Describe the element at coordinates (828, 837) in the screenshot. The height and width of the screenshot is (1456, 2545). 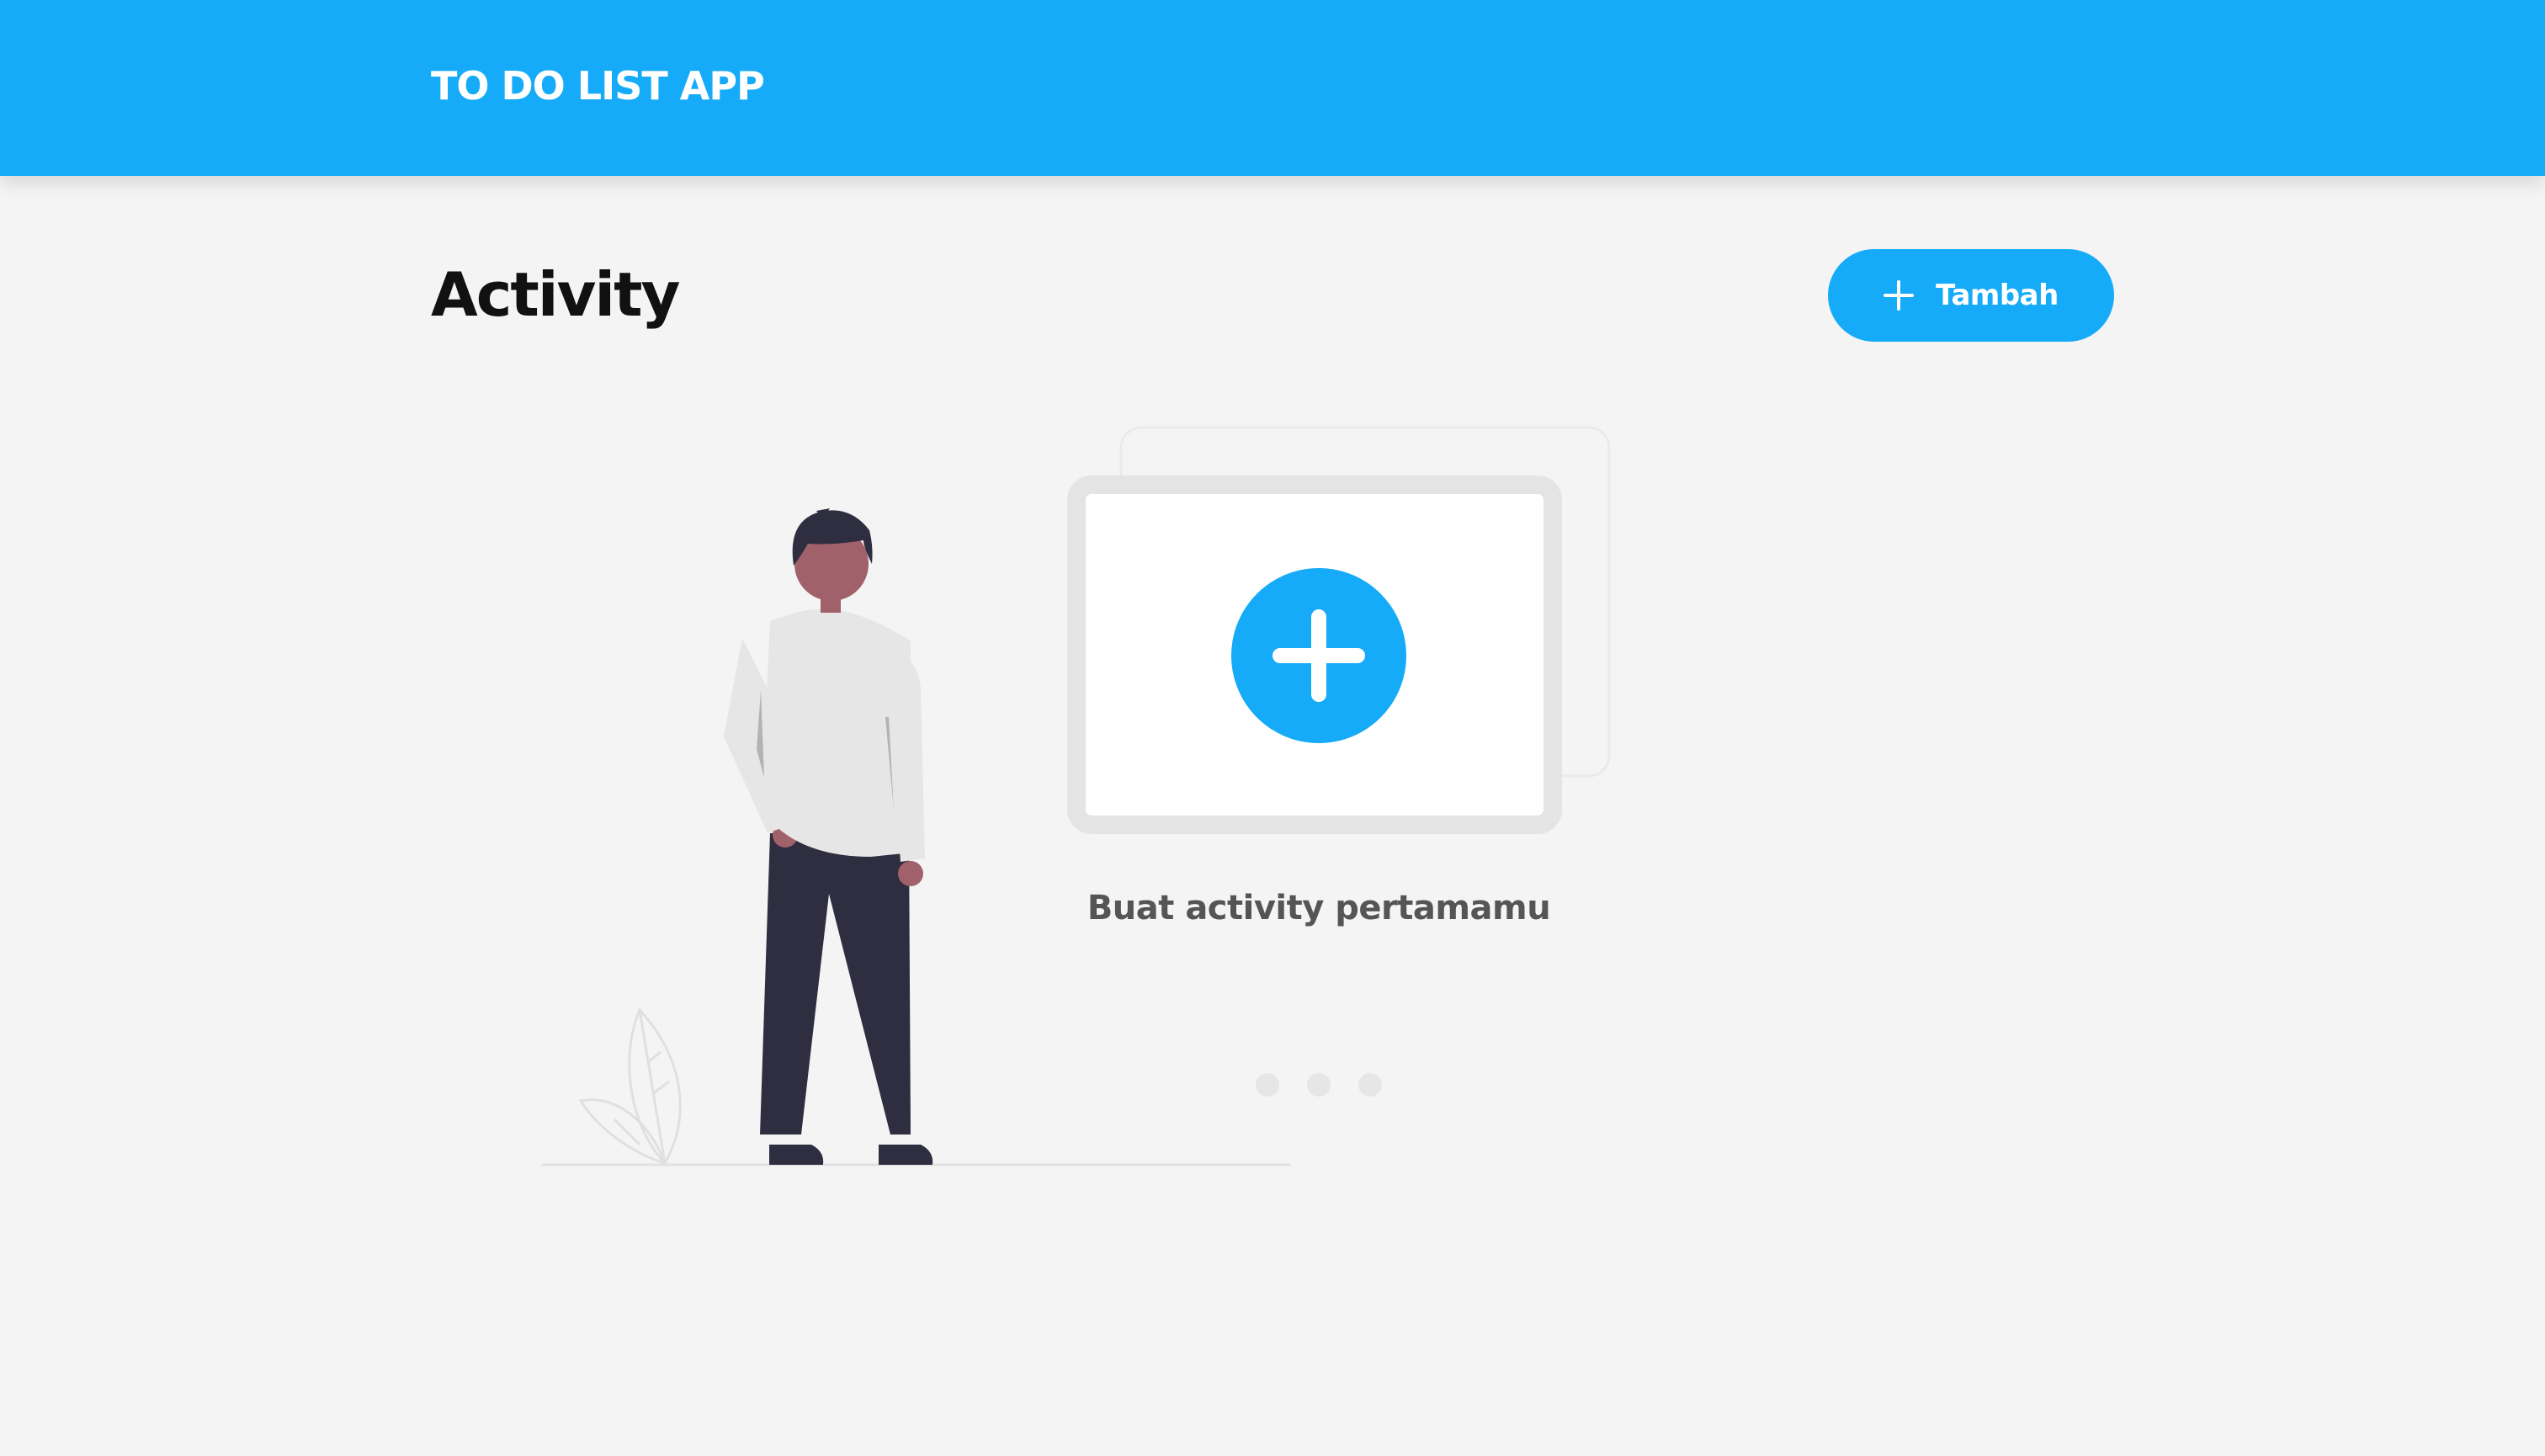
I see `person-illustration` at that location.